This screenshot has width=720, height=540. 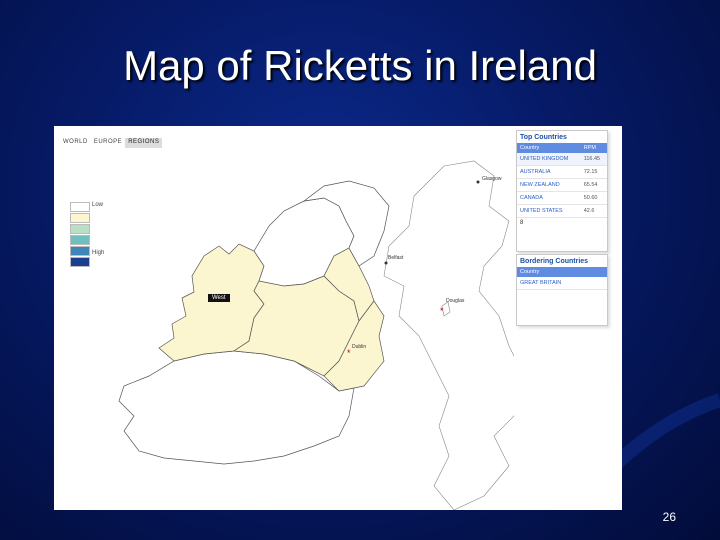 What do you see at coordinates (593, 172) in the screenshot?
I see `rpm-value: 72.15` at bounding box center [593, 172].